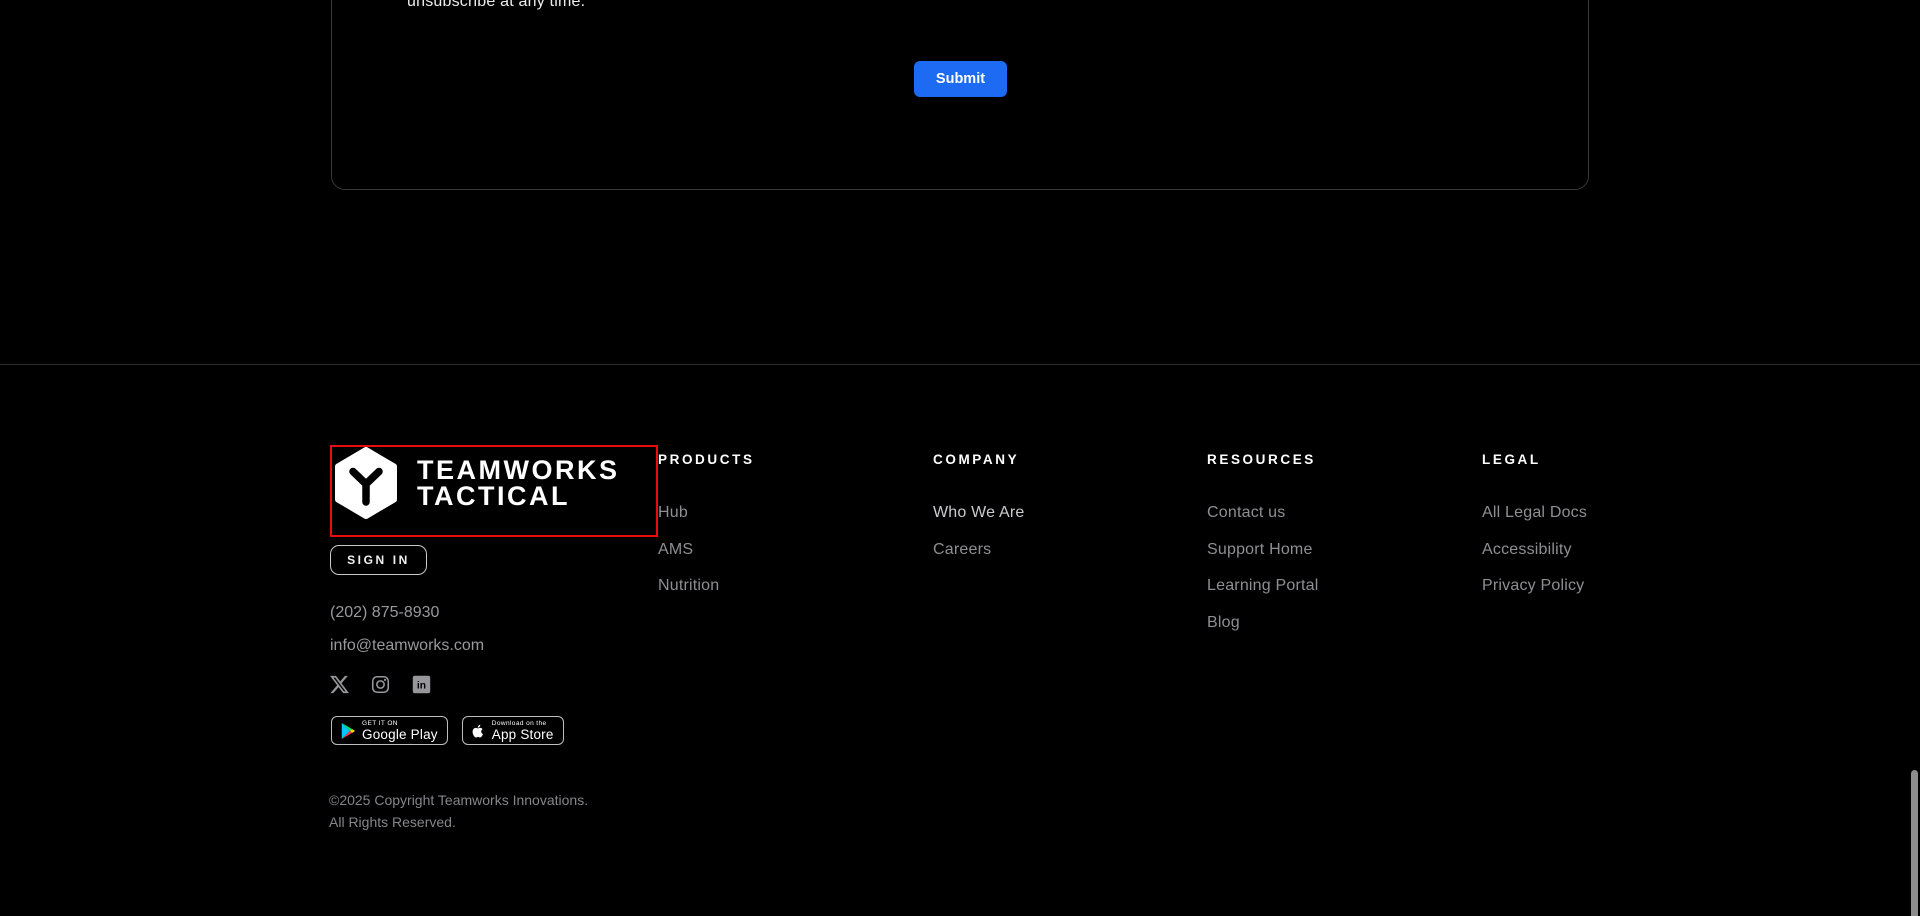  I want to click on x-logo-icon, so click(339, 684).